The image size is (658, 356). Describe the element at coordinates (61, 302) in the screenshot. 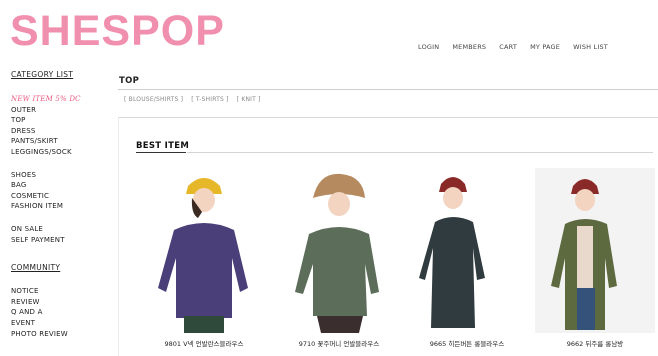

I see `sidebar-item-review: REVIEW` at that location.